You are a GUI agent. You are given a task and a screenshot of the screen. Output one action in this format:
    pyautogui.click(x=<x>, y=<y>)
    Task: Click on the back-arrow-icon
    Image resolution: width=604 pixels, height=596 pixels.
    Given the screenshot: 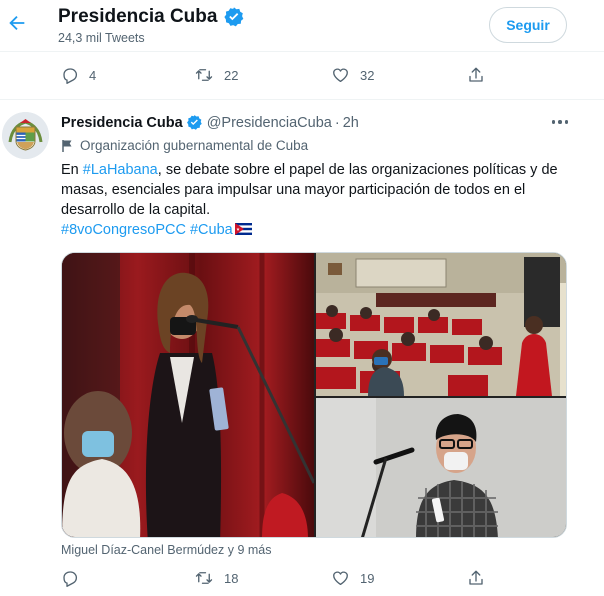 What is the action you would take?
    pyautogui.click(x=17, y=23)
    